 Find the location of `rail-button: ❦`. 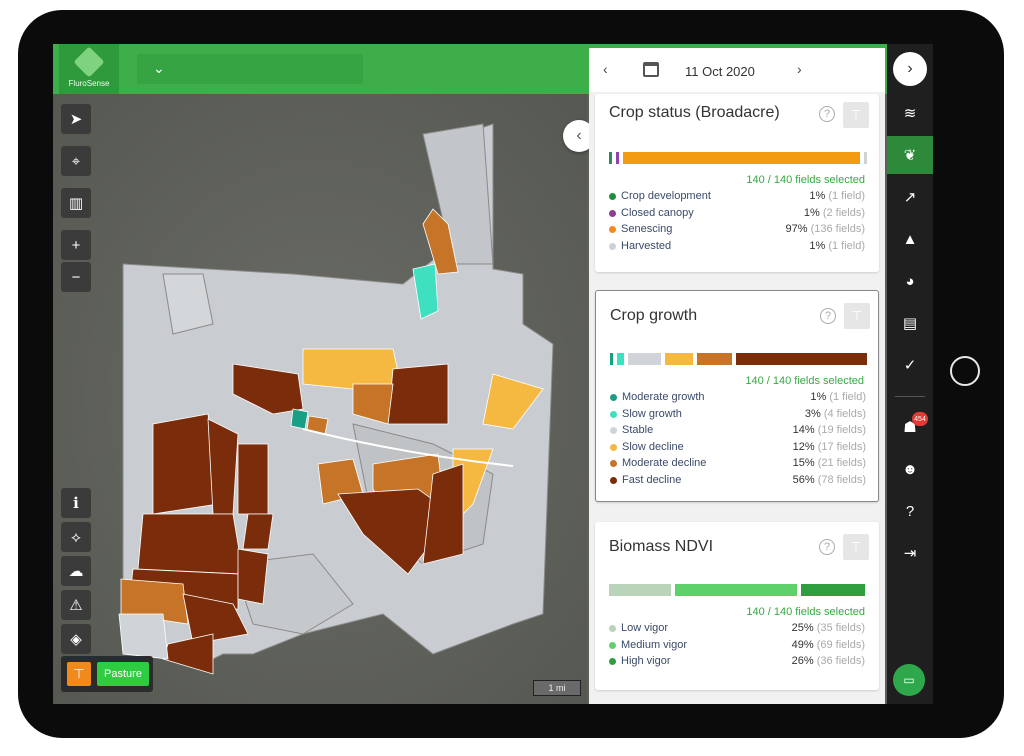

rail-button: ❦ is located at coordinates (910, 155).